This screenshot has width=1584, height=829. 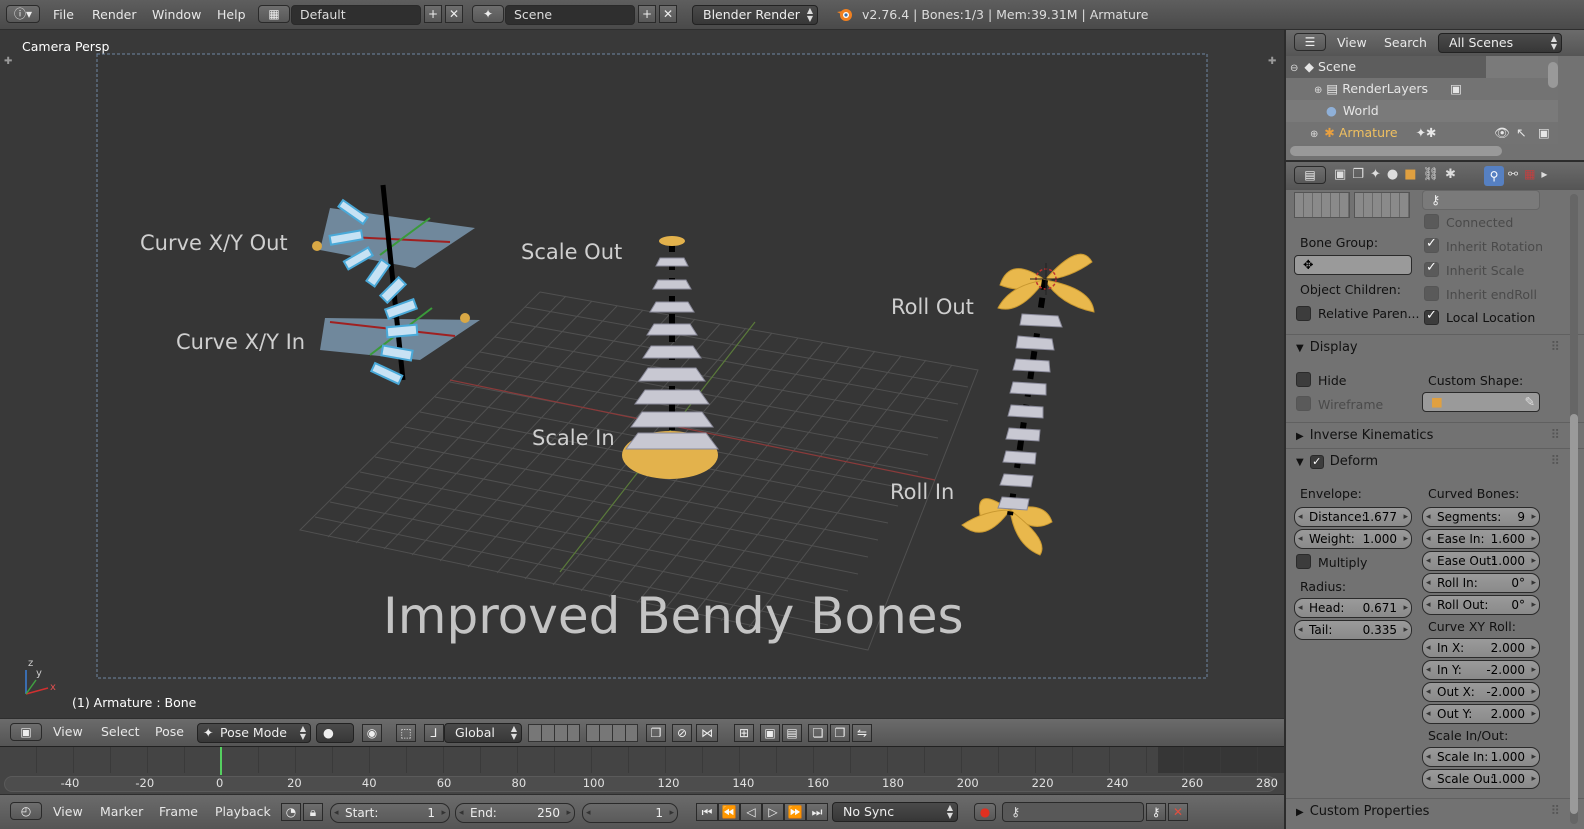 I want to click on pivot-button: ◉, so click(x=372, y=733).